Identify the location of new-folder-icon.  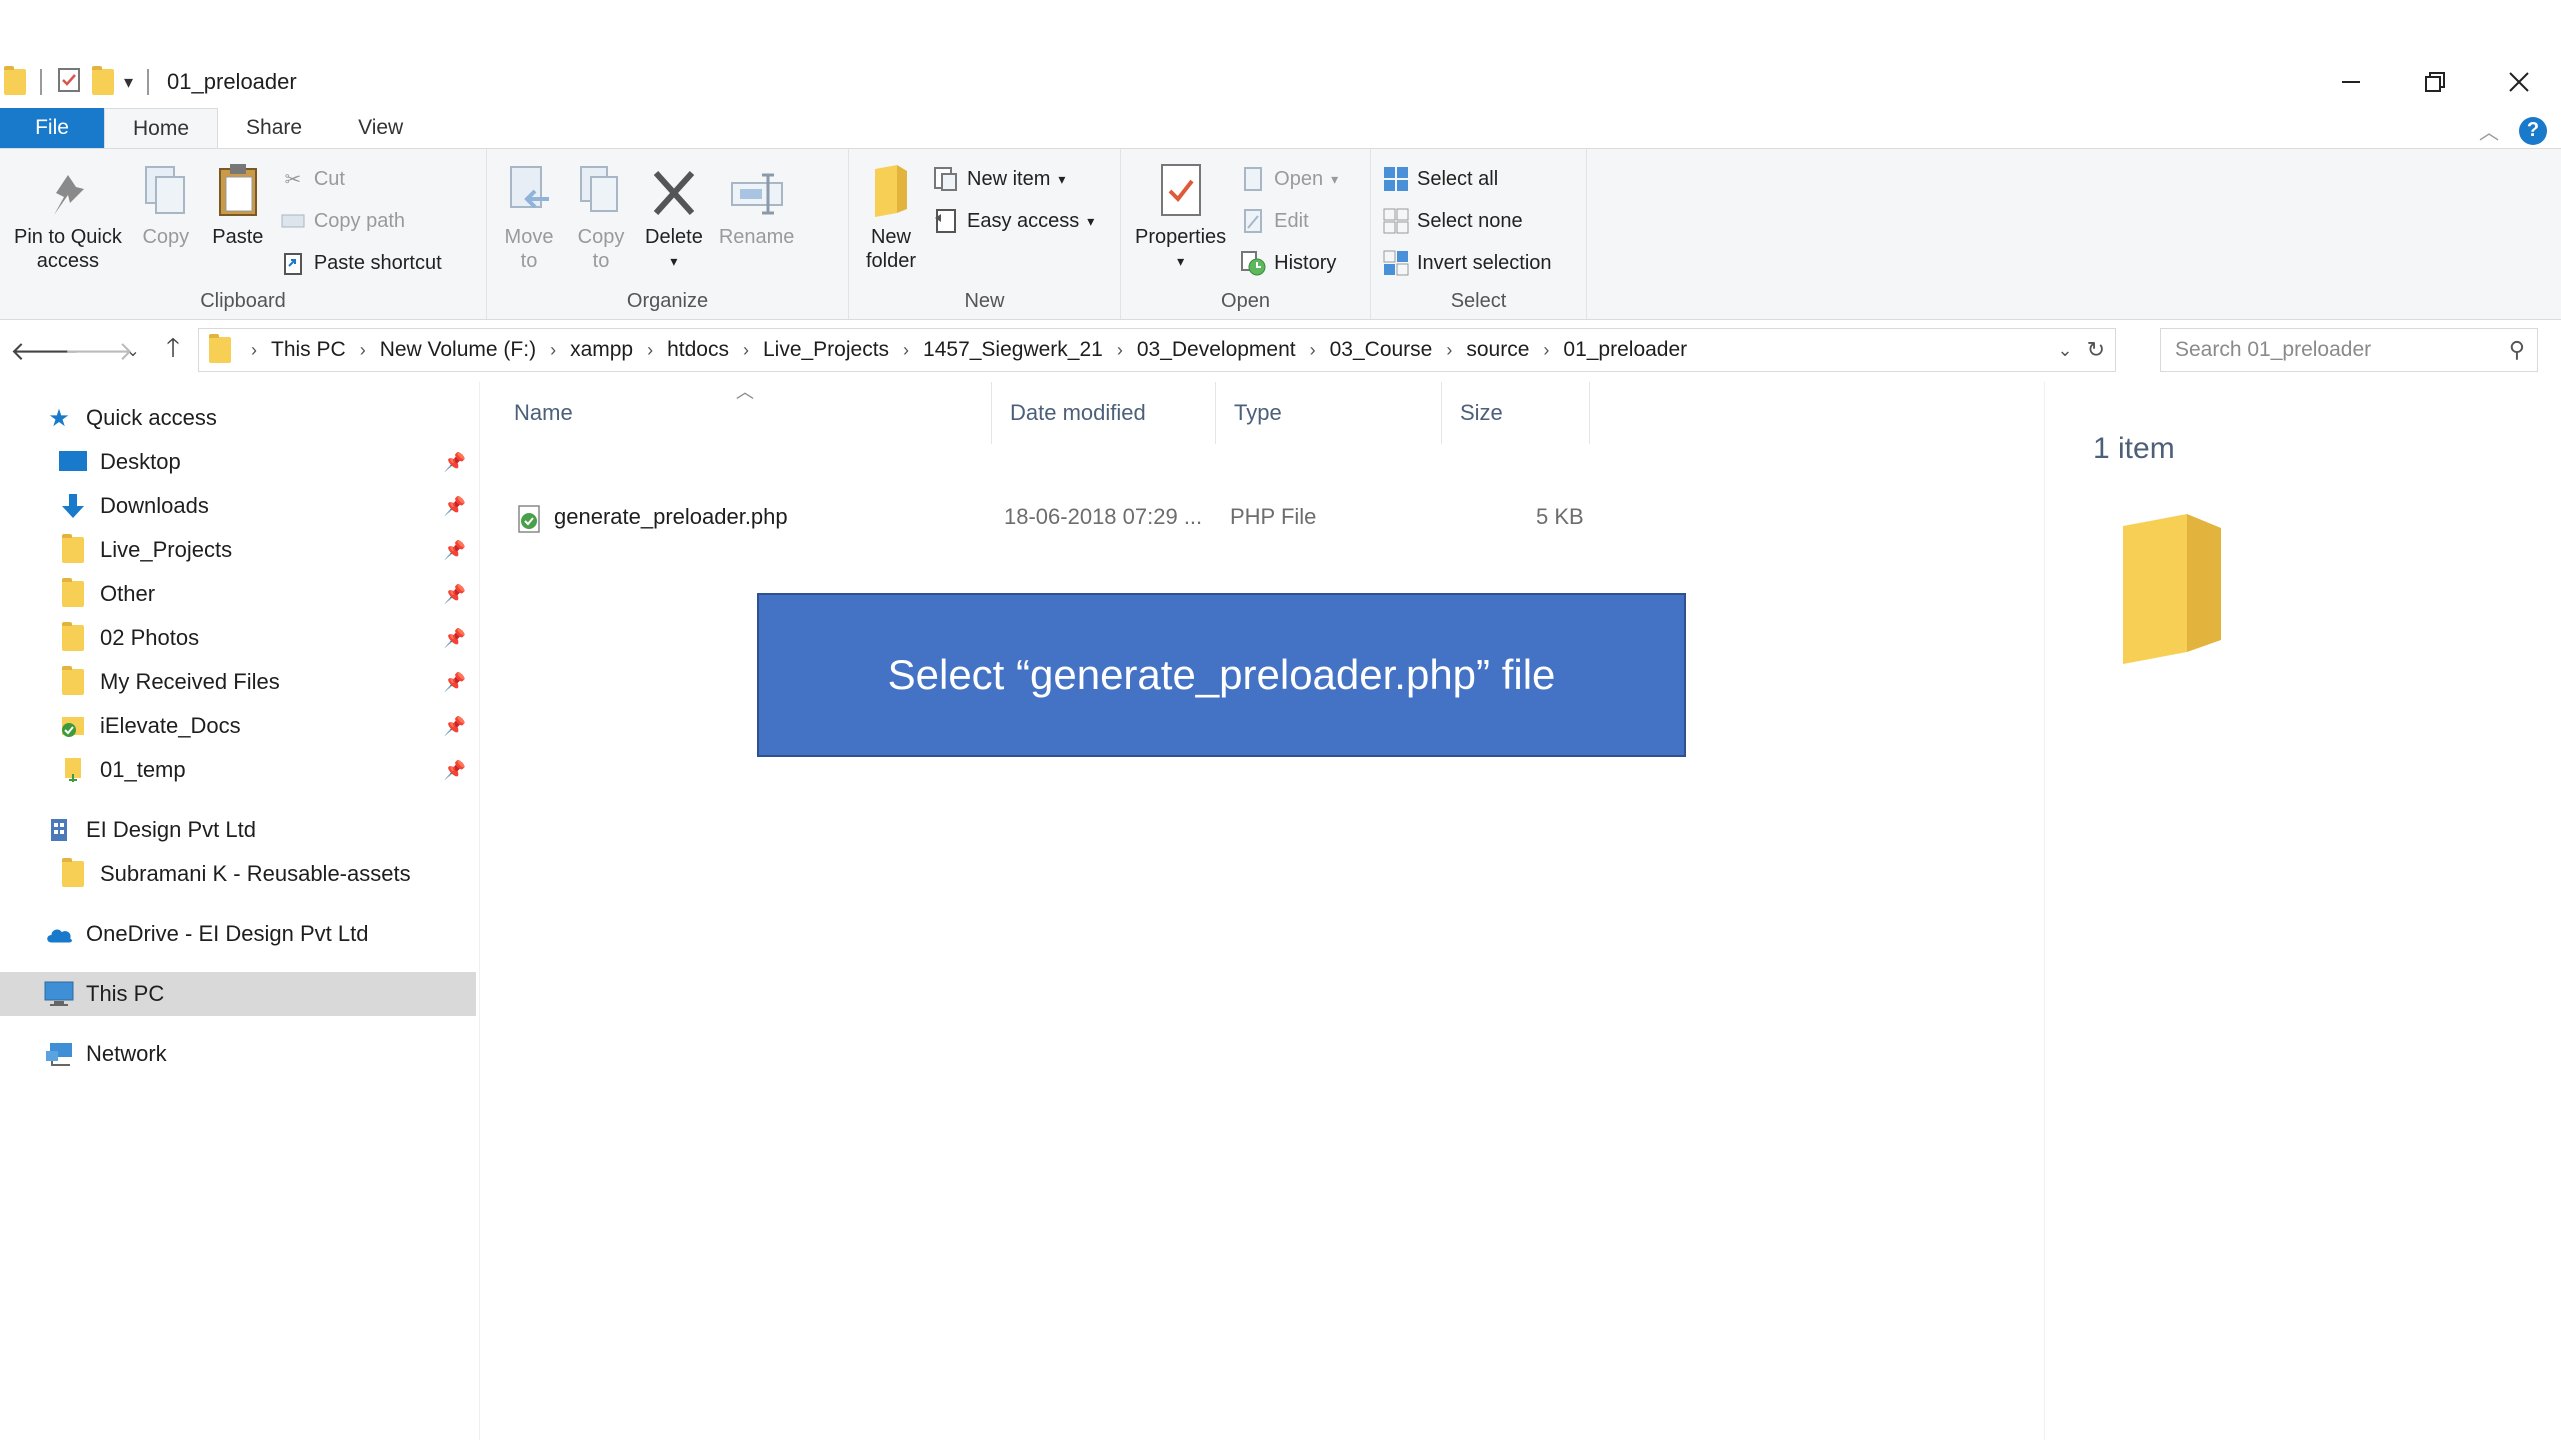
(103, 80).